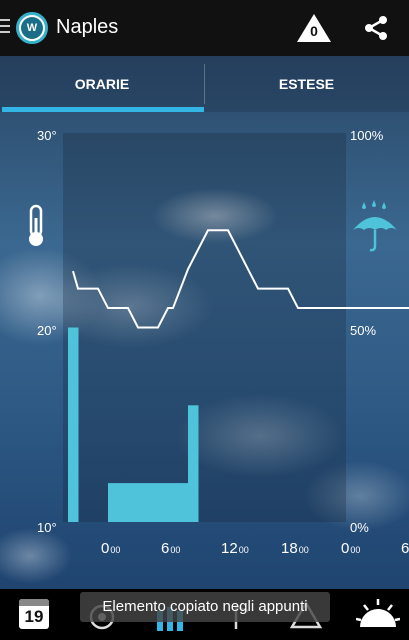  I want to click on x-tick-label: 1800, so click(295, 548).